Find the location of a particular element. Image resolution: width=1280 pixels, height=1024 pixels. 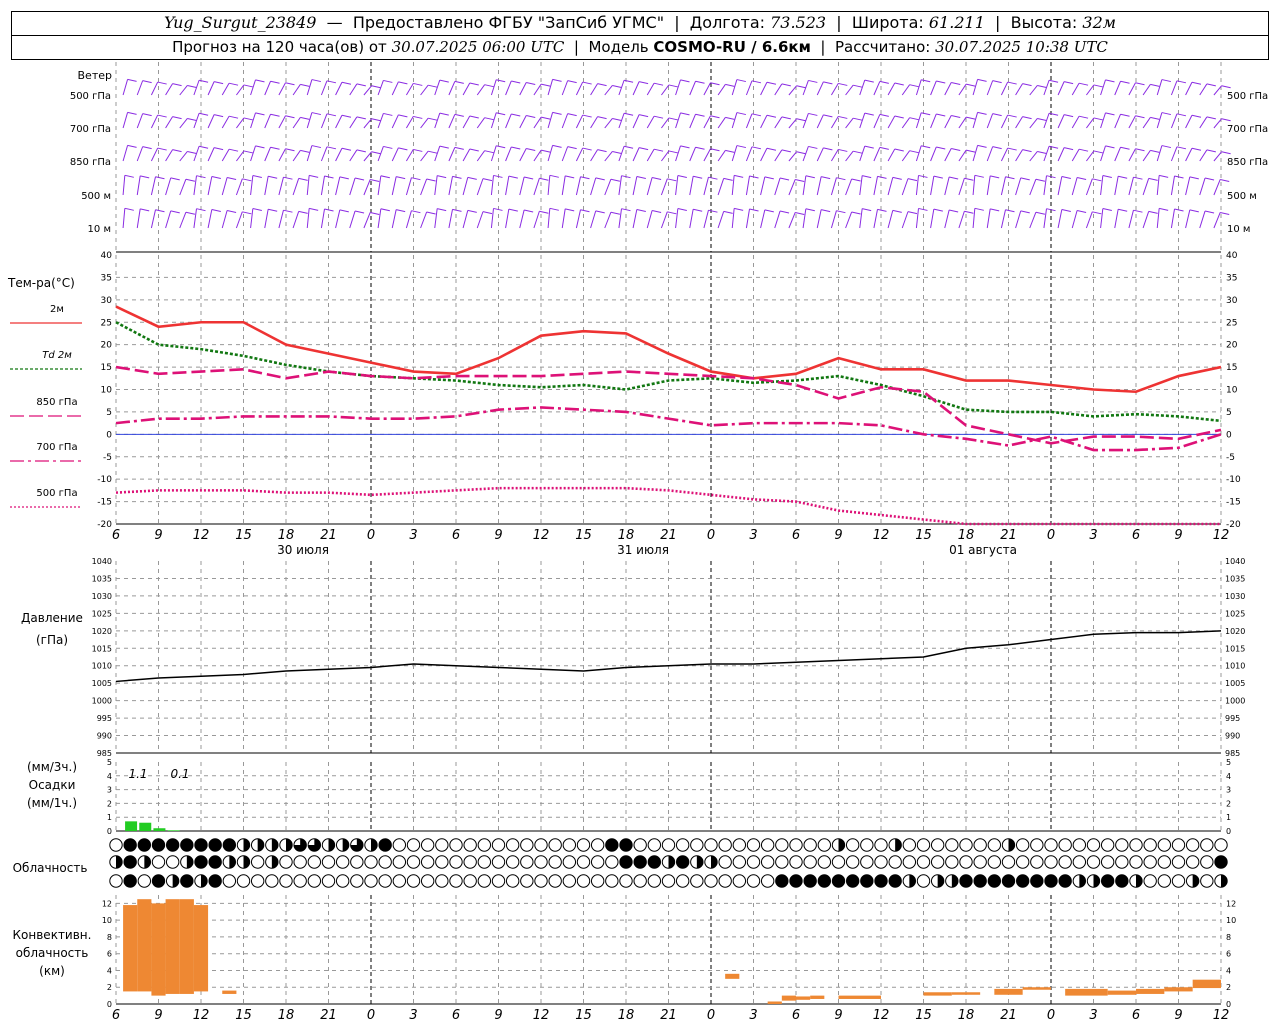

conv-label: облачность is located at coordinates (52, 953).